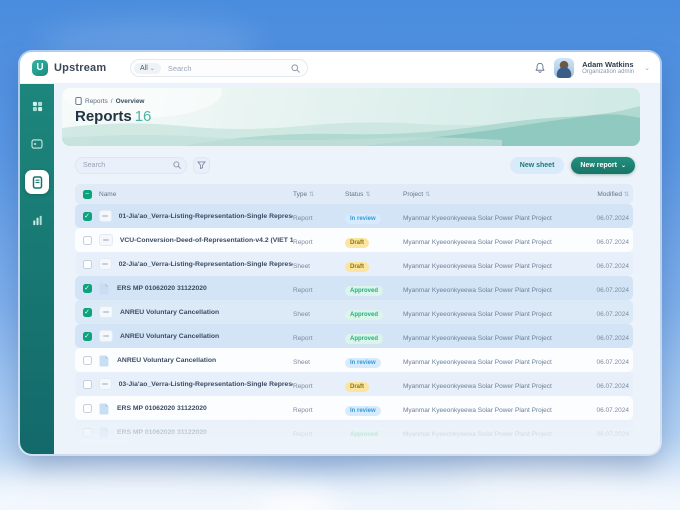 Image resolution: width=680 pixels, height=510 pixels. Describe the element at coordinates (603, 165) in the screenshot. I see `new-report-button: New report ⌄` at that location.